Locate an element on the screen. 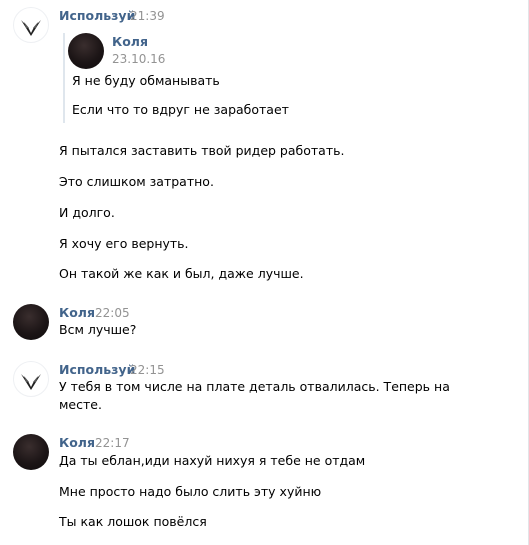  message-text: Всм лучше? is located at coordinates (98, 329).